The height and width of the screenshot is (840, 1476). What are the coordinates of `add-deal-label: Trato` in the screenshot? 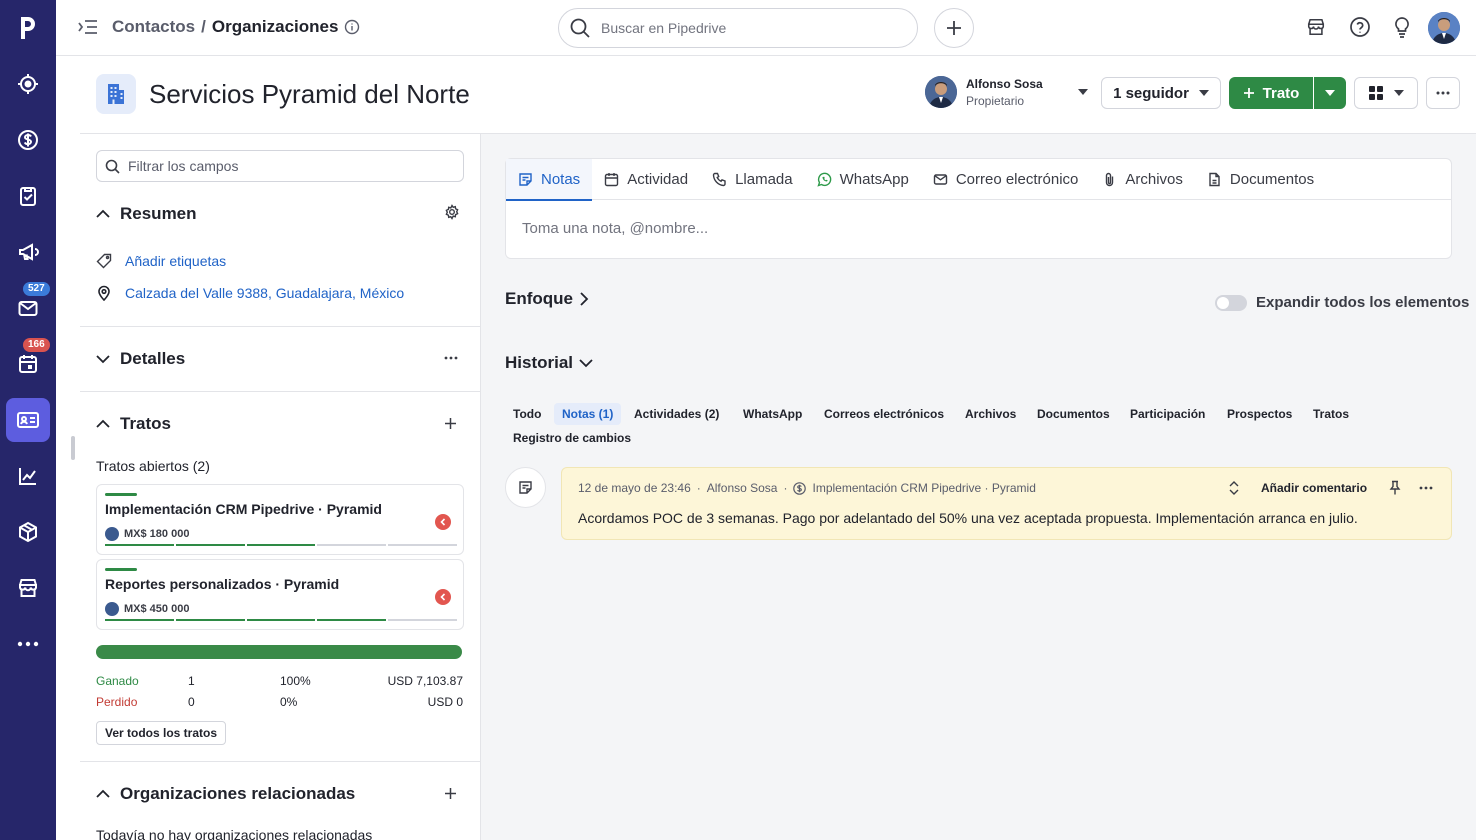 It's located at (1281, 93).